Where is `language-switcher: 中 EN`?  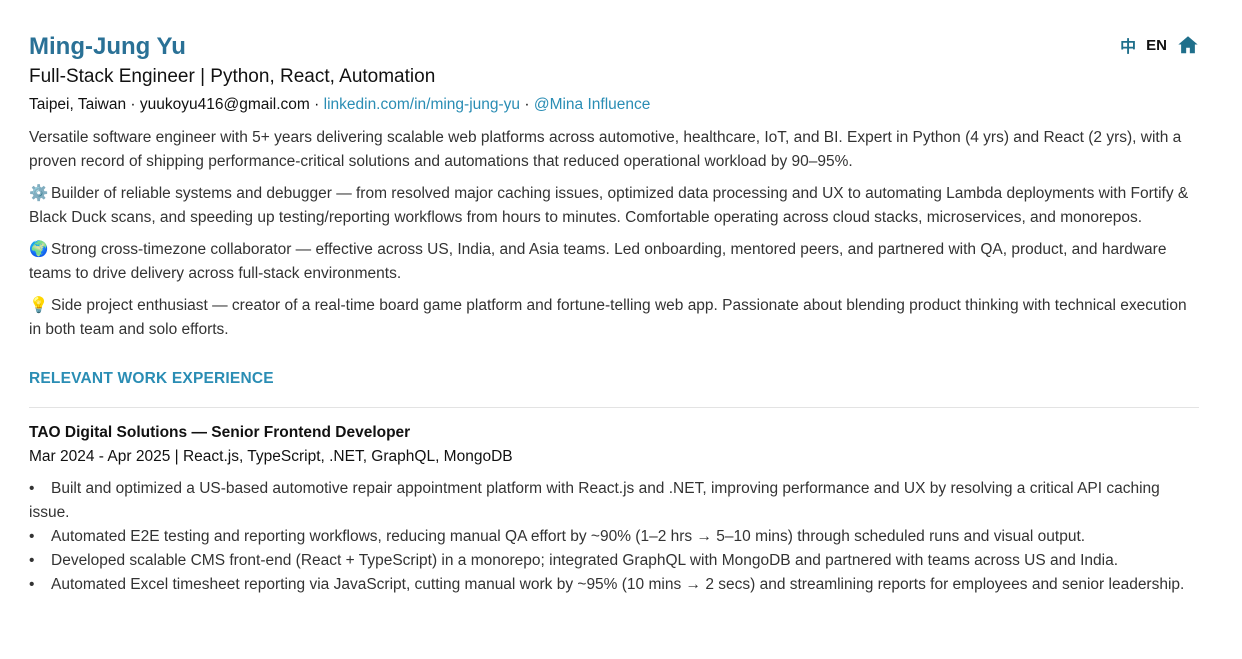
language-switcher: 中 EN is located at coordinates (1159, 45).